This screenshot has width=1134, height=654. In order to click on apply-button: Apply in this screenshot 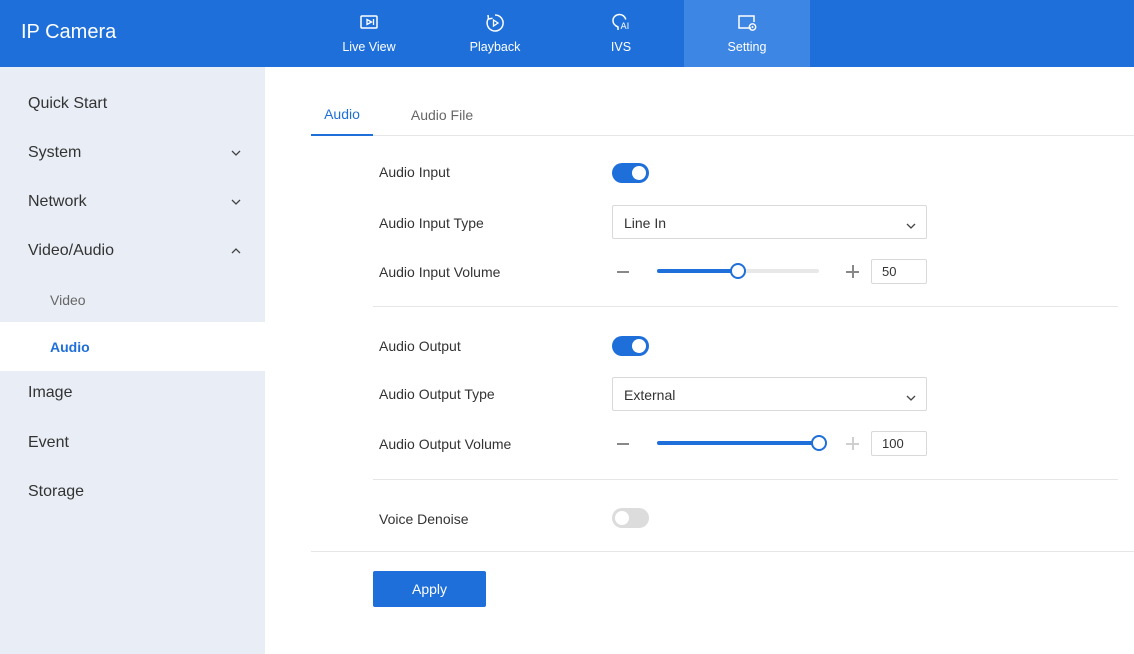, I will do `click(429, 589)`.